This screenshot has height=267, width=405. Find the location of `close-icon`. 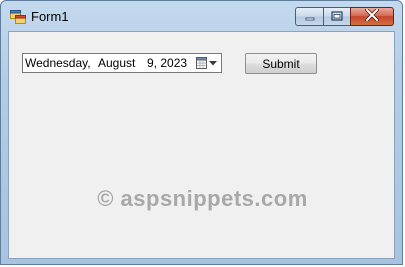

close-icon is located at coordinates (372, 16).